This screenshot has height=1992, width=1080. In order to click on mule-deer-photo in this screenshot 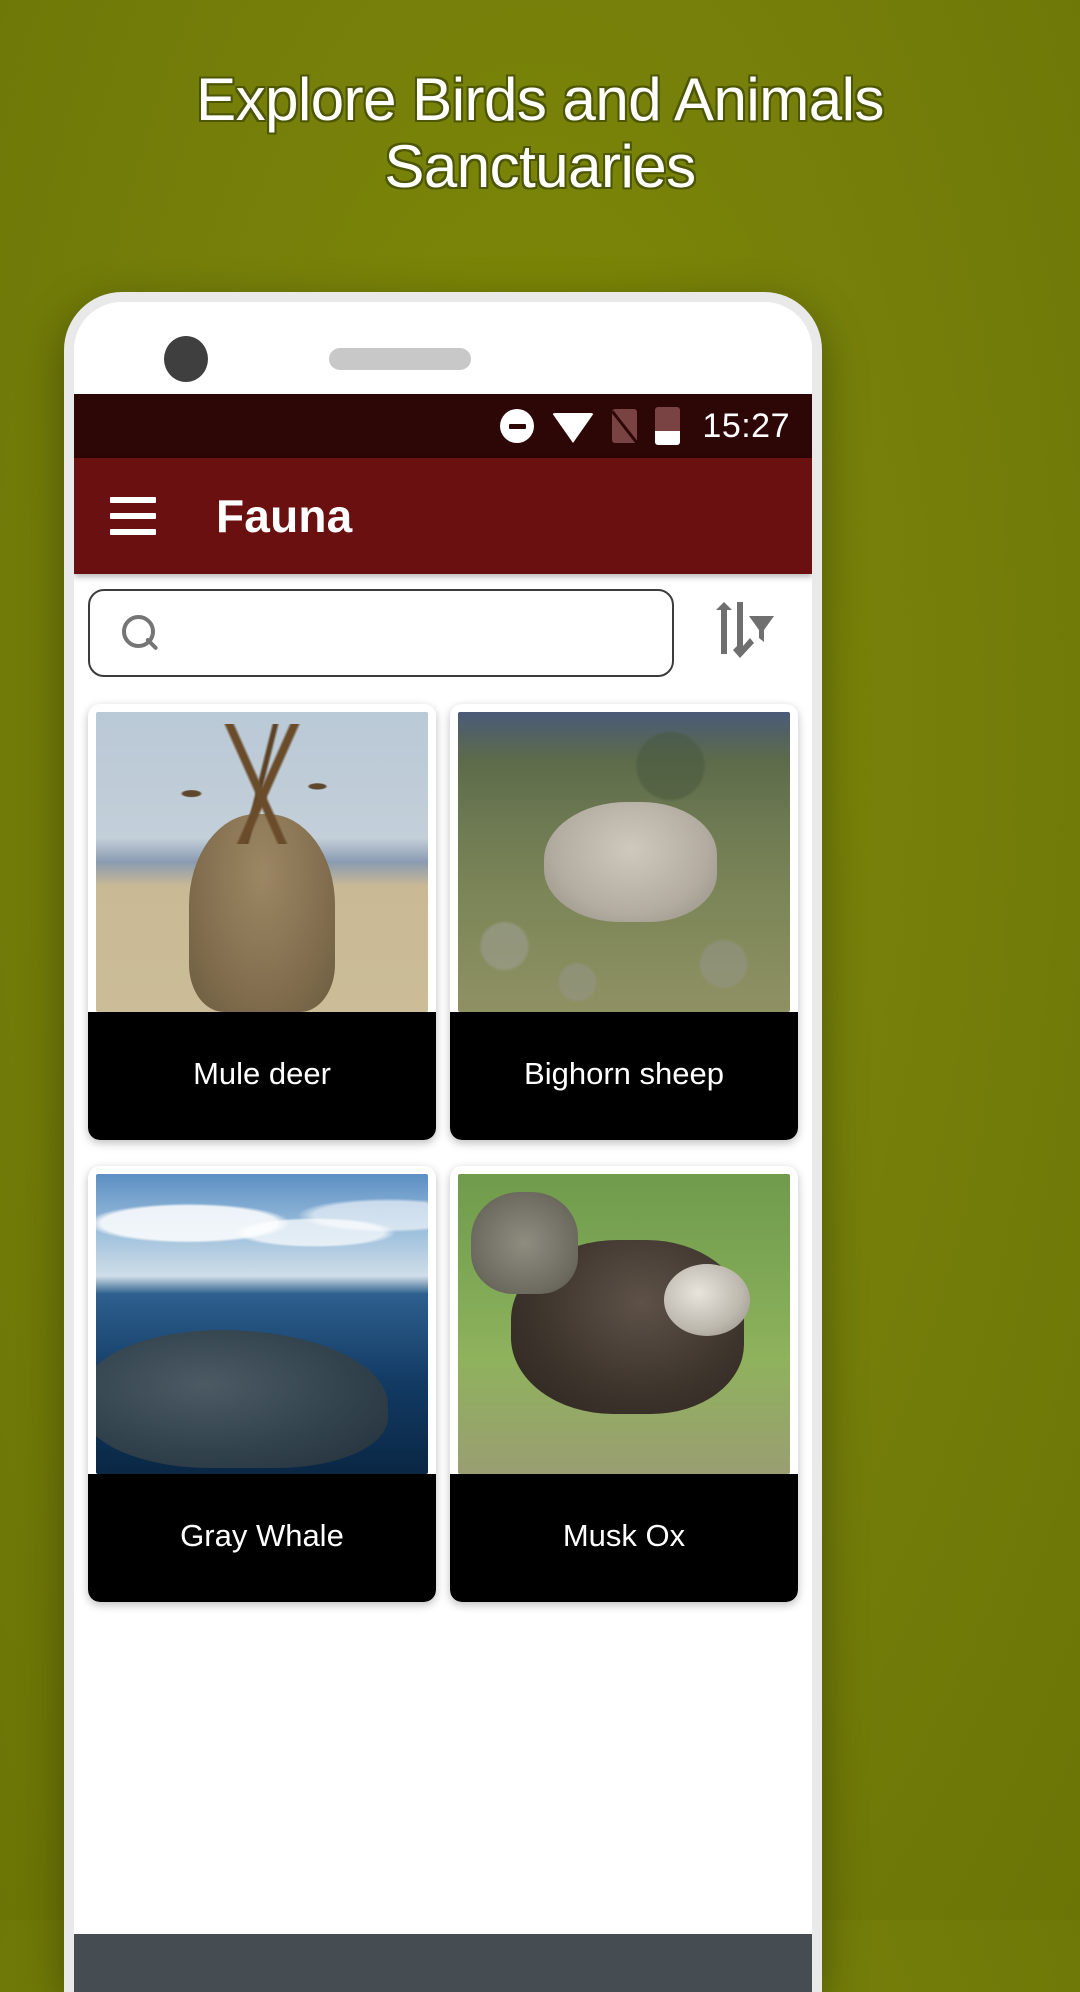, I will do `click(262, 862)`.